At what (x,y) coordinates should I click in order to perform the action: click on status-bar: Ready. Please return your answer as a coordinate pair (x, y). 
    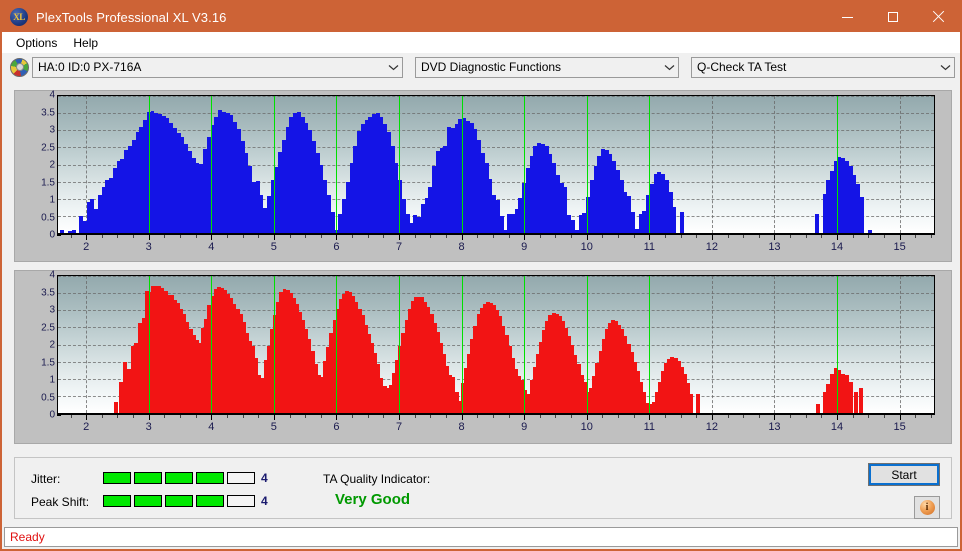
    Looking at the image, I should click on (481, 537).